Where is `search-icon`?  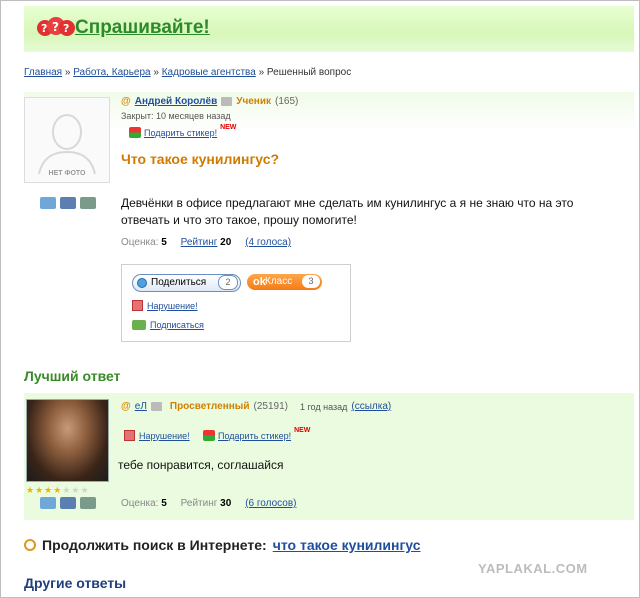
search-icon is located at coordinates (30, 545).